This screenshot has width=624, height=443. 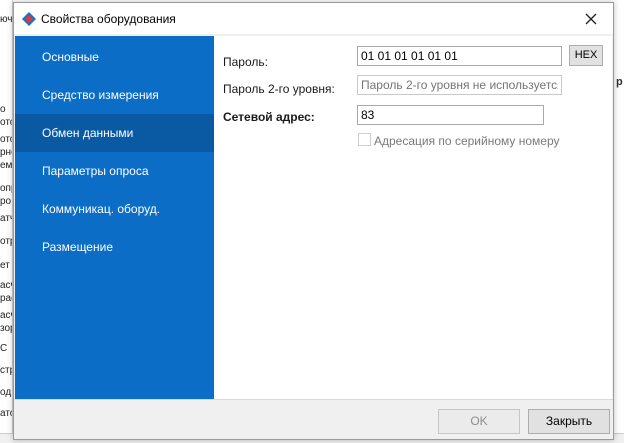 I want to click on sidebar-item-placement: Размещение, so click(x=114, y=247).